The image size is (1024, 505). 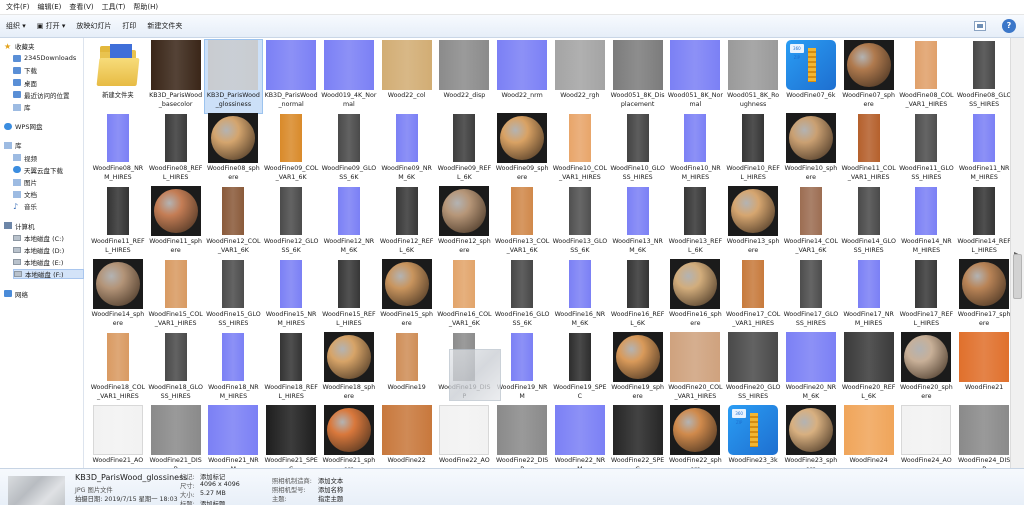 I want to click on file-item: WoodFine19_SPEC, so click(x=580, y=368).